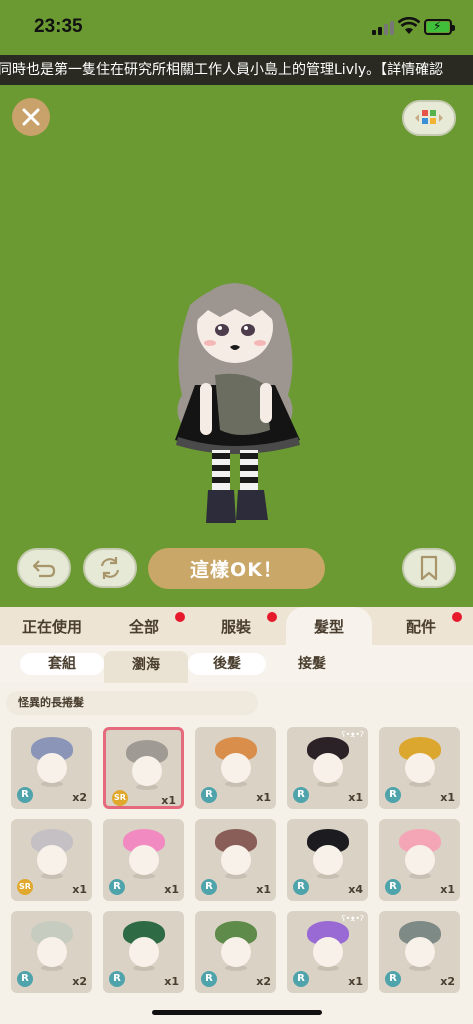 The image size is (473, 1024). I want to click on subtab-set: 套組, so click(62, 664).